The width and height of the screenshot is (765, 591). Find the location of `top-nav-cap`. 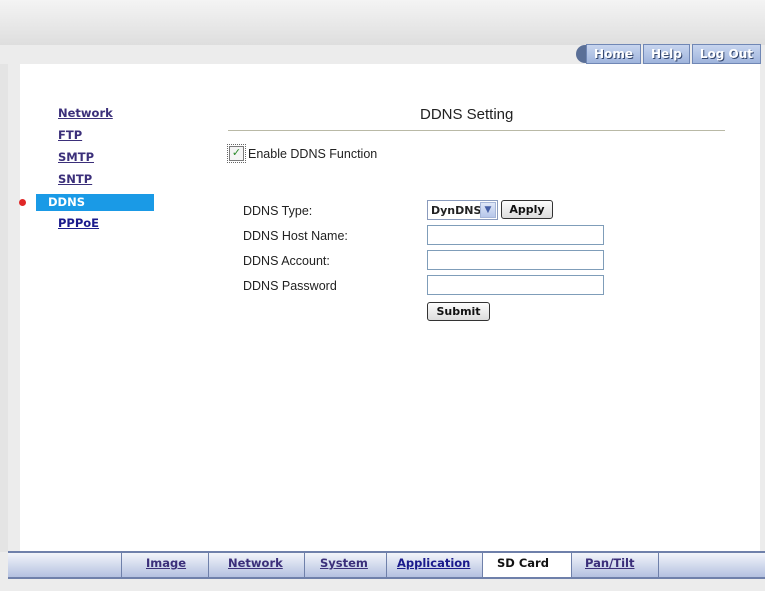

top-nav-cap is located at coordinates (581, 54).